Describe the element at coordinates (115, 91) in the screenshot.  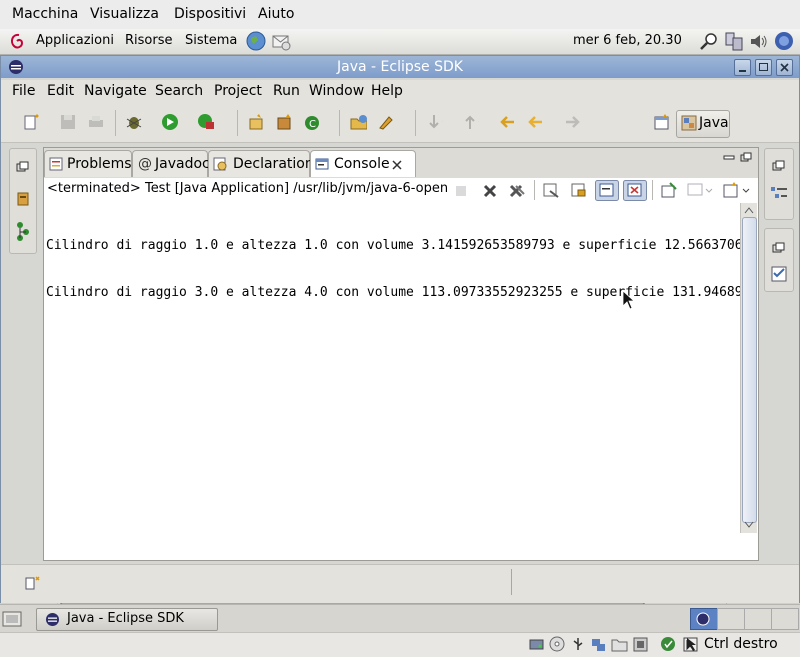
I see `menu-navigate: Navigate` at that location.